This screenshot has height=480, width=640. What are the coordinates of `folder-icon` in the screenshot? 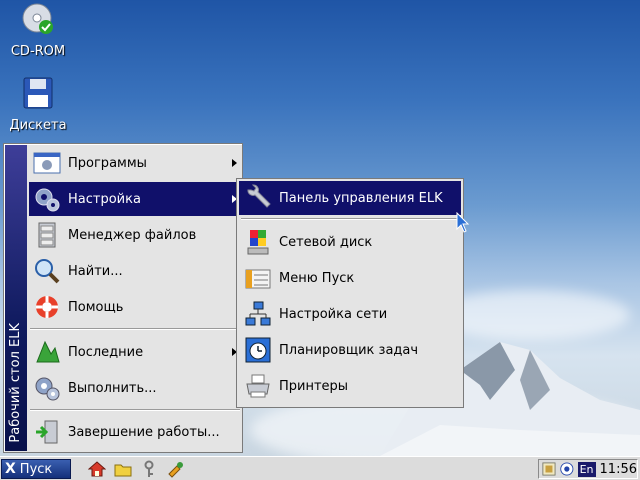 It's located at (123, 469).